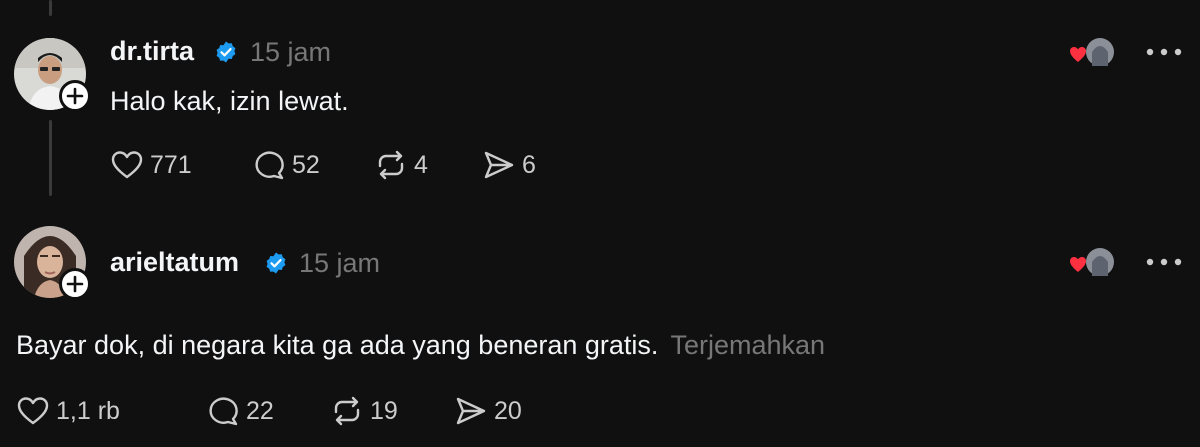 This screenshot has width=1200, height=447. I want to click on translate-link: Terjemahkan, so click(747, 345).